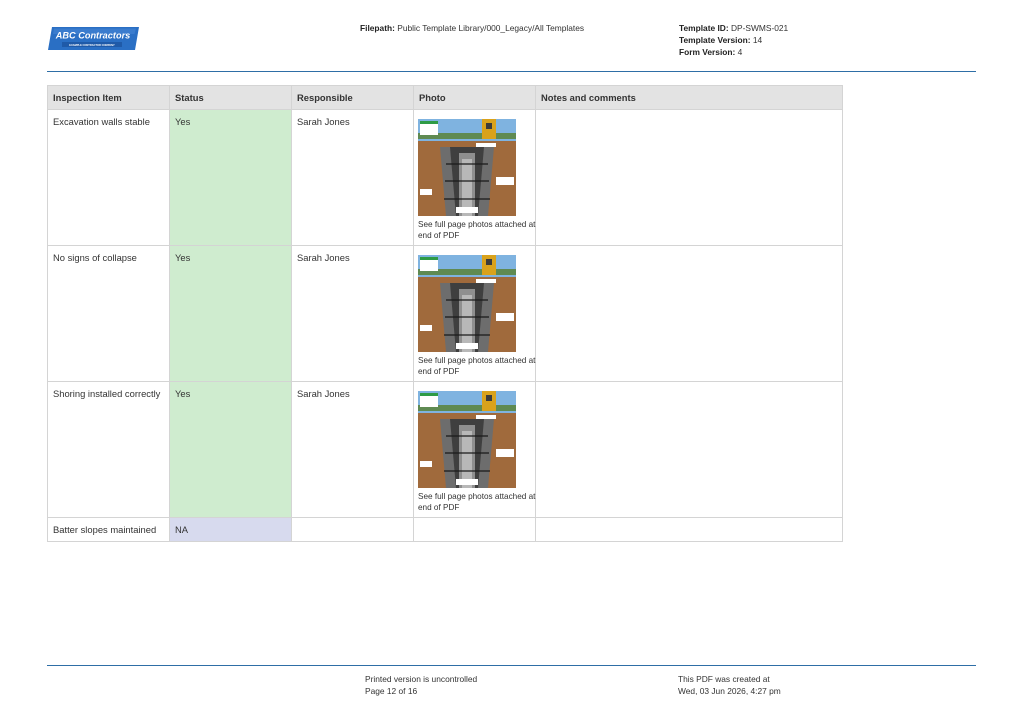 The height and width of the screenshot is (725, 1024). Describe the element at coordinates (757, 40) in the screenshot. I see `template-version-value: 14` at that location.